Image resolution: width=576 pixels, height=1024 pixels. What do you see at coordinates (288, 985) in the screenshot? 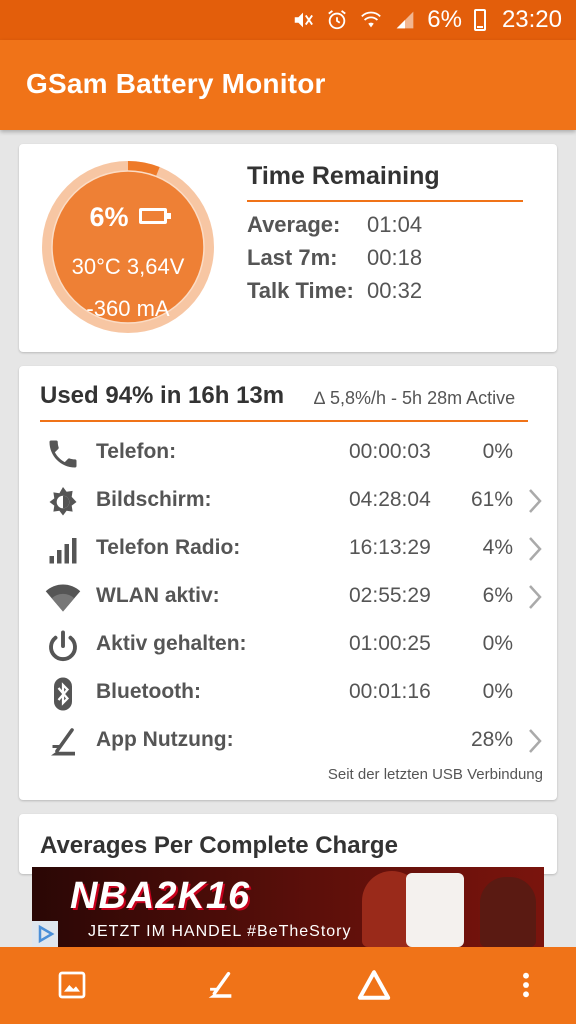
I see `bottom-toolbar` at bounding box center [288, 985].